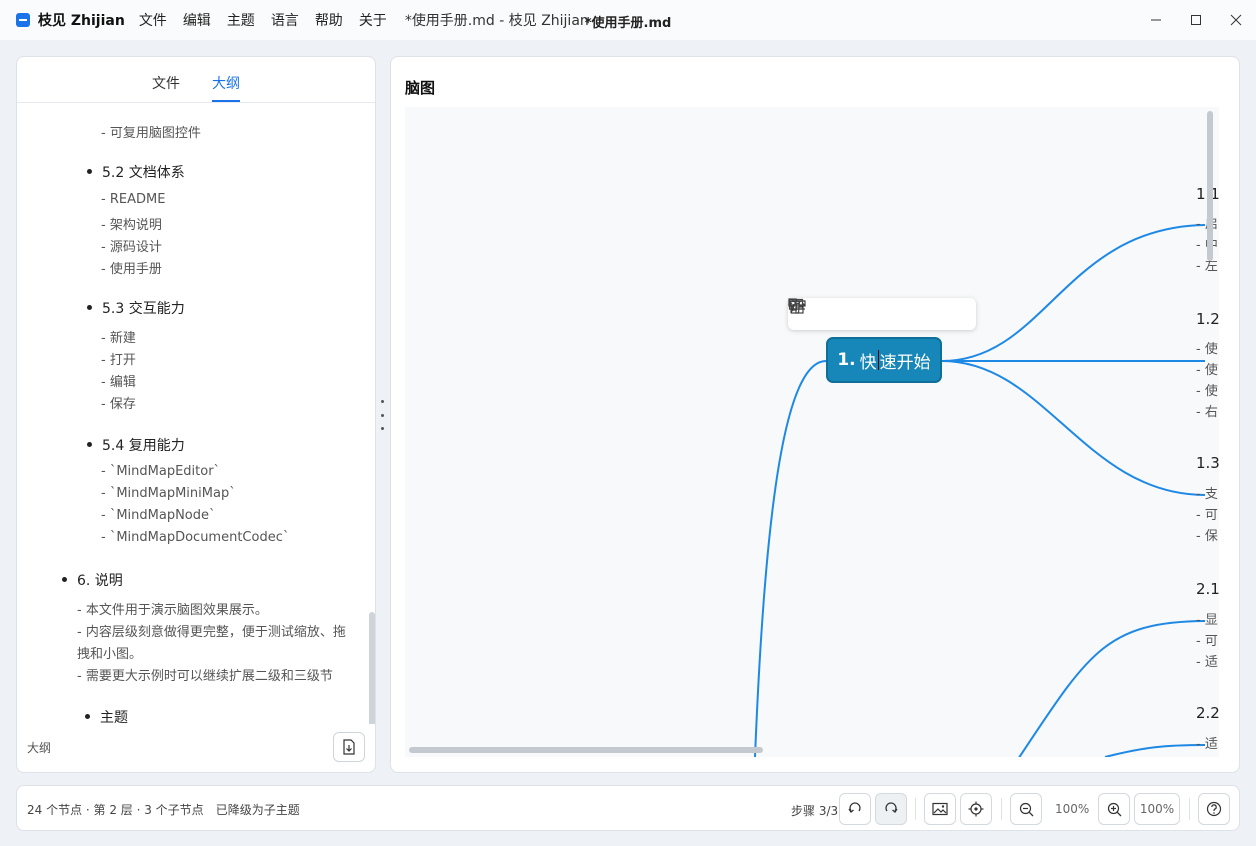 This screenshot has width=1256, height=846. Describe the element at coordinates (868, 362) in the screenshot. I see `root-node-text-start: 快` at that location.